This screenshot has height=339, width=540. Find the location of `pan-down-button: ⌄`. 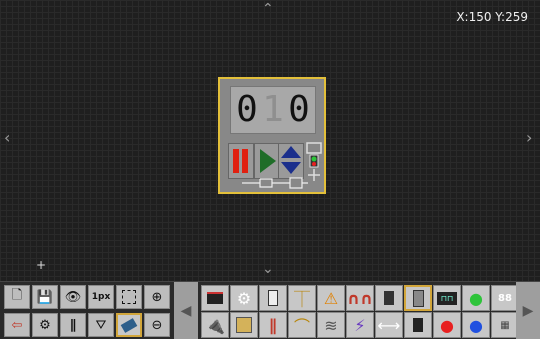

pan-down-button: ⌄ is located at coordinates (268, 269).